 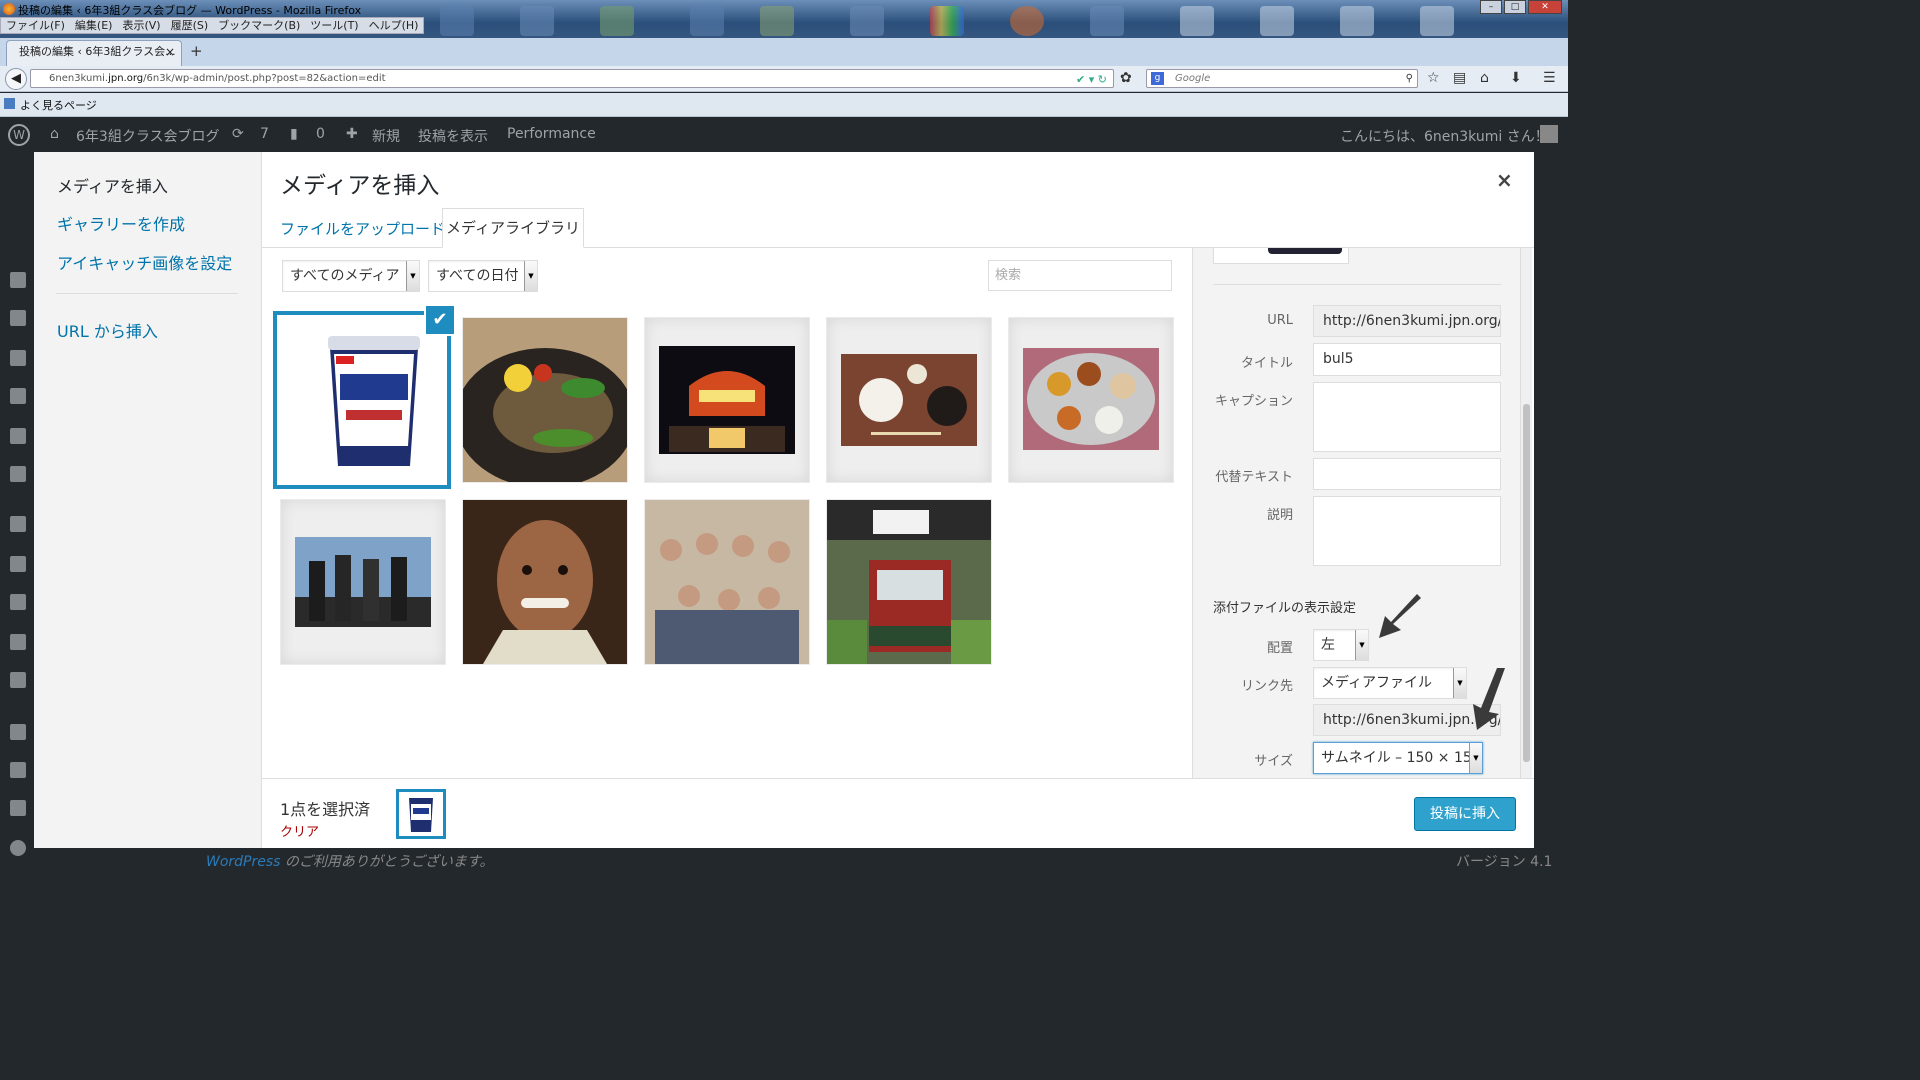 I want to click on new-content-link: 新規, so click(x=386, y=136).